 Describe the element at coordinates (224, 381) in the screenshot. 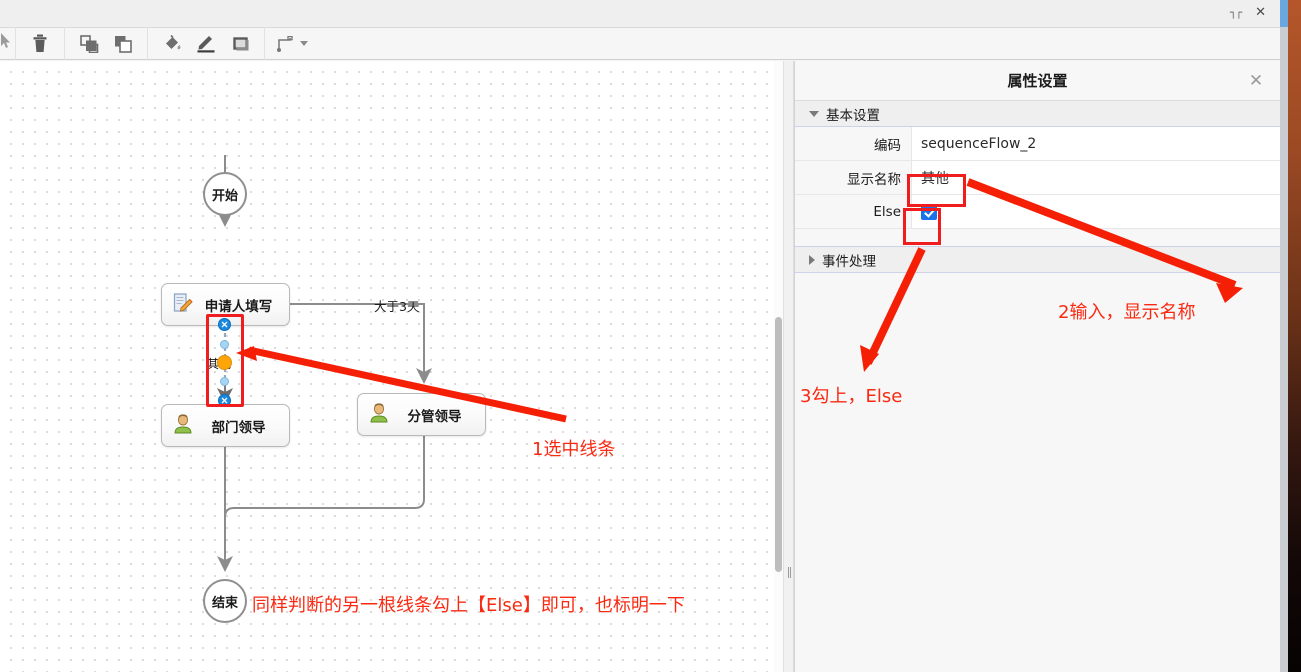

I see `edge-handle-mid-lower` at that location.